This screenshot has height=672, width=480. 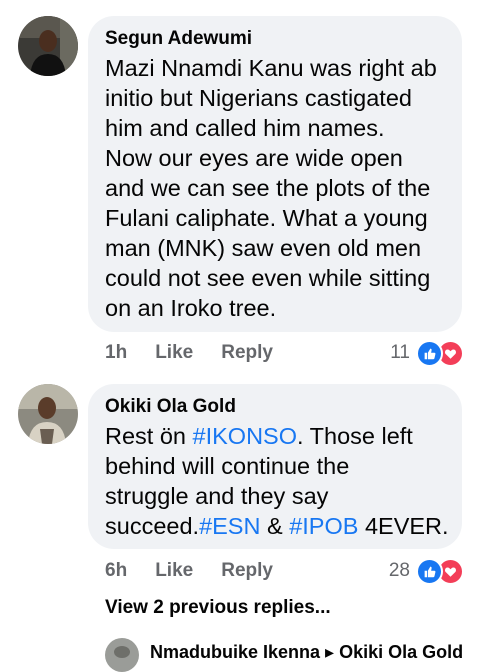 I want to click on text-span: 4EVER., so click(x=403, y=526).